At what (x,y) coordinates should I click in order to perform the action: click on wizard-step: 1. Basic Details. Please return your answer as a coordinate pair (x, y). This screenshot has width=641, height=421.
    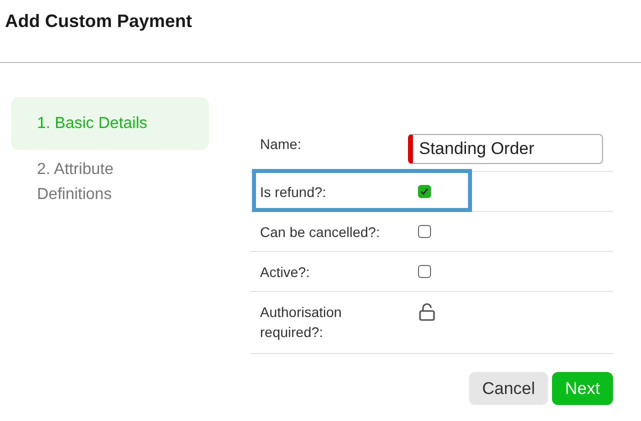
    Looking at the image, I should click on (110, 123).